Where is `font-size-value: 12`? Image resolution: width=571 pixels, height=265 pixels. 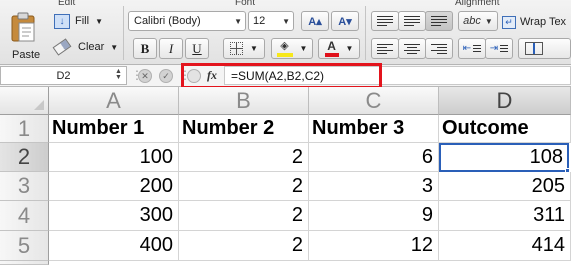
font-size-value: 12 is located at coordinates (259, 21).